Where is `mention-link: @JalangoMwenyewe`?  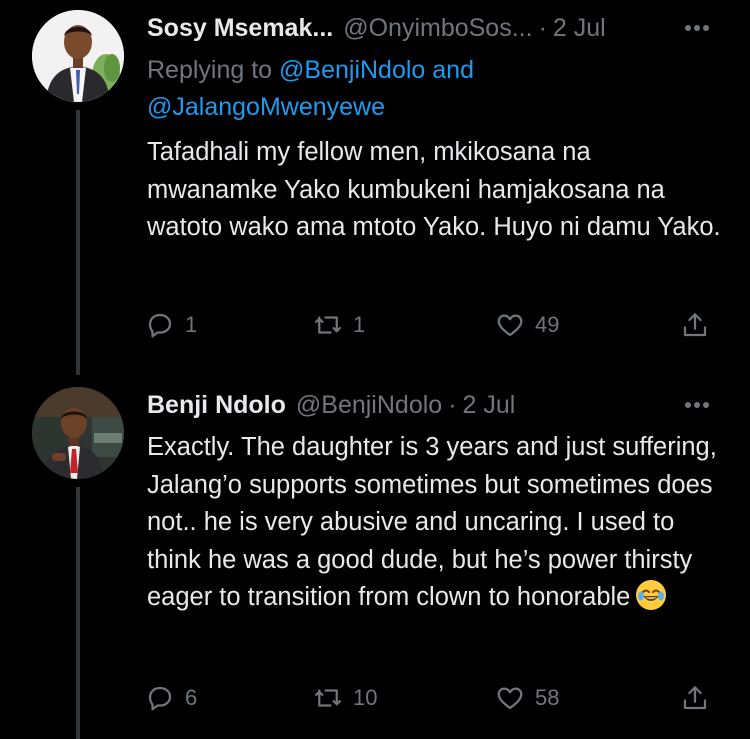
mention-link: @JalangoMwenyewe is located at coordinates (266, 107).